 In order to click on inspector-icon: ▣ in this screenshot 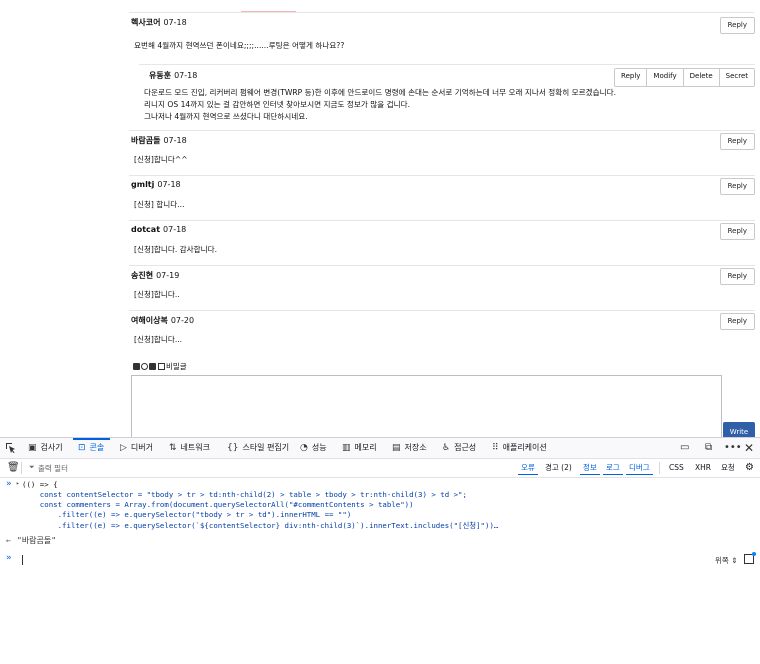, I will do `click(32, 448)`.